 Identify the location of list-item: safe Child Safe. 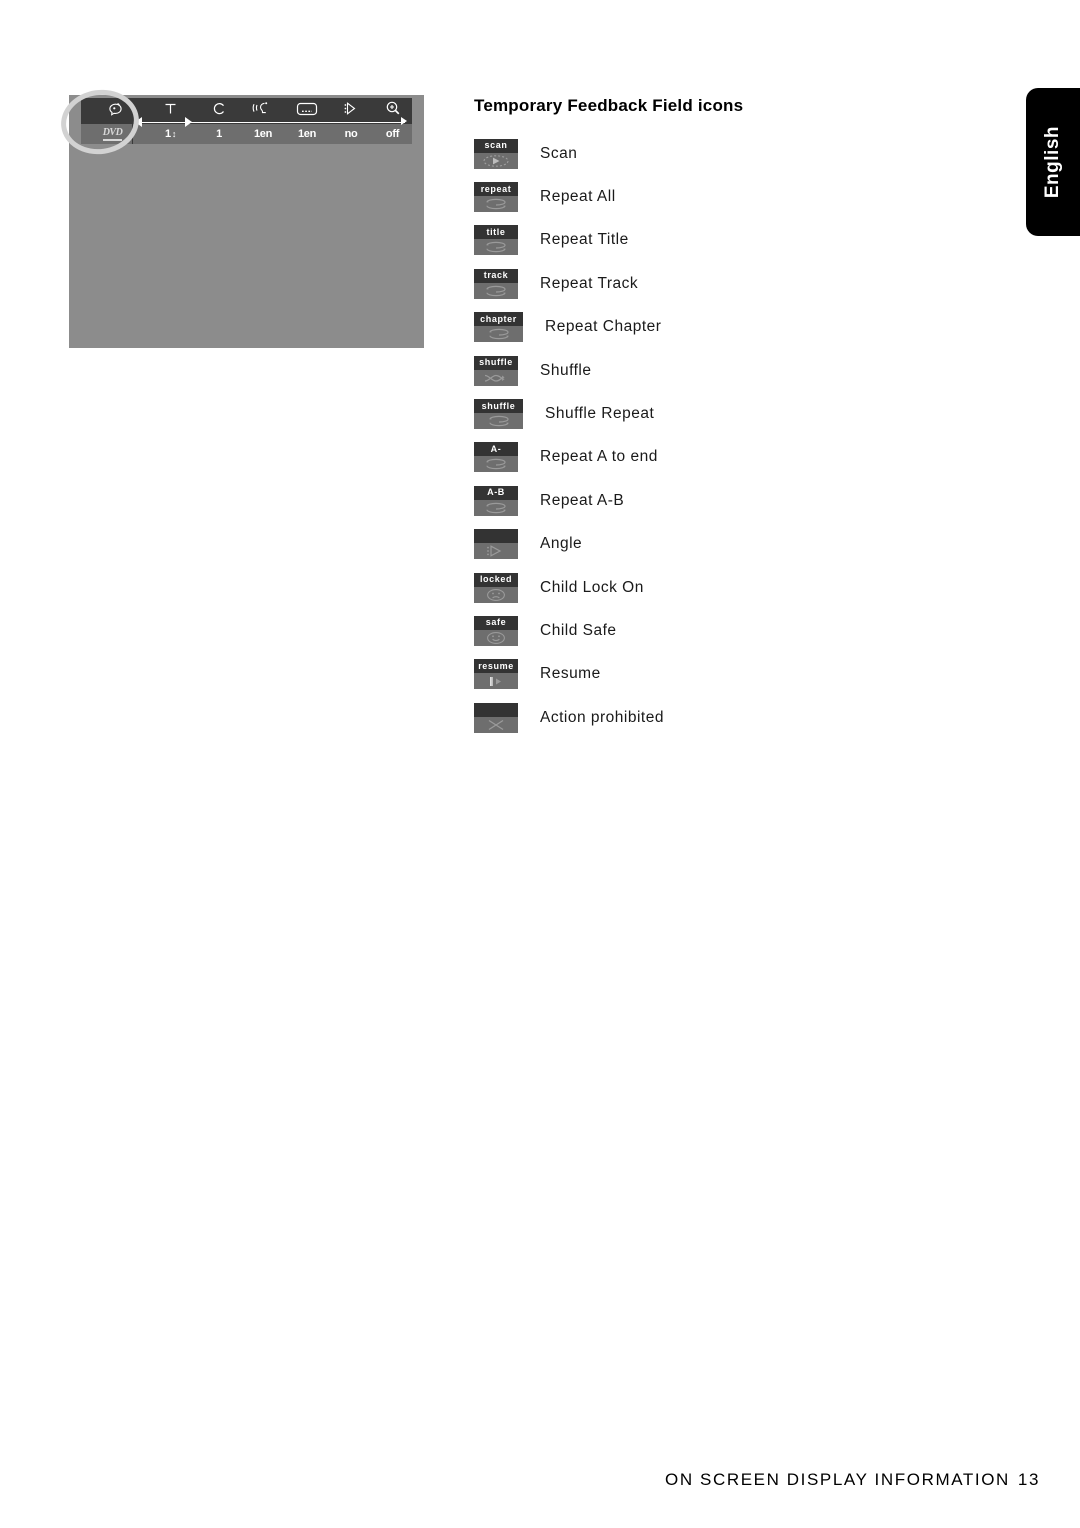
(734, 630).